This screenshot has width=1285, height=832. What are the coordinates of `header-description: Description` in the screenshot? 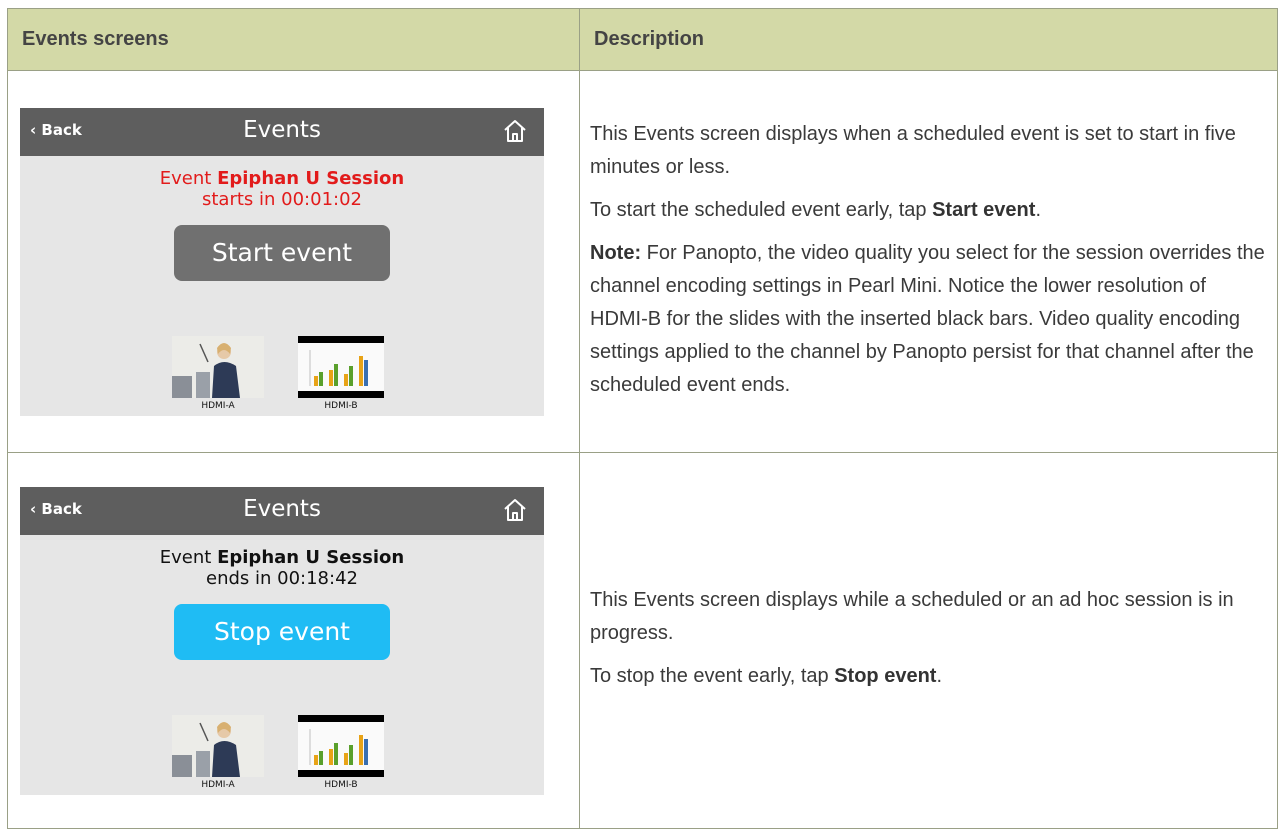 It's located at (928, 39).